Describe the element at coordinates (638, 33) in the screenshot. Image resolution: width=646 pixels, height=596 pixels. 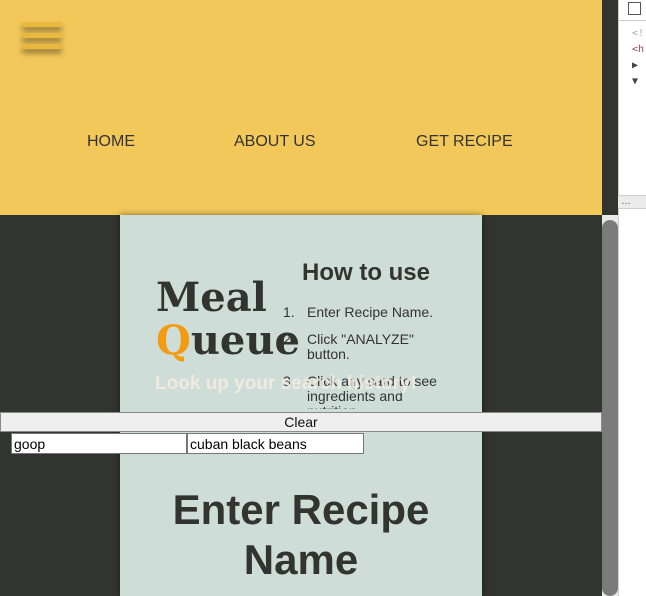
I see `devtools-dom-line: <!` at that location.